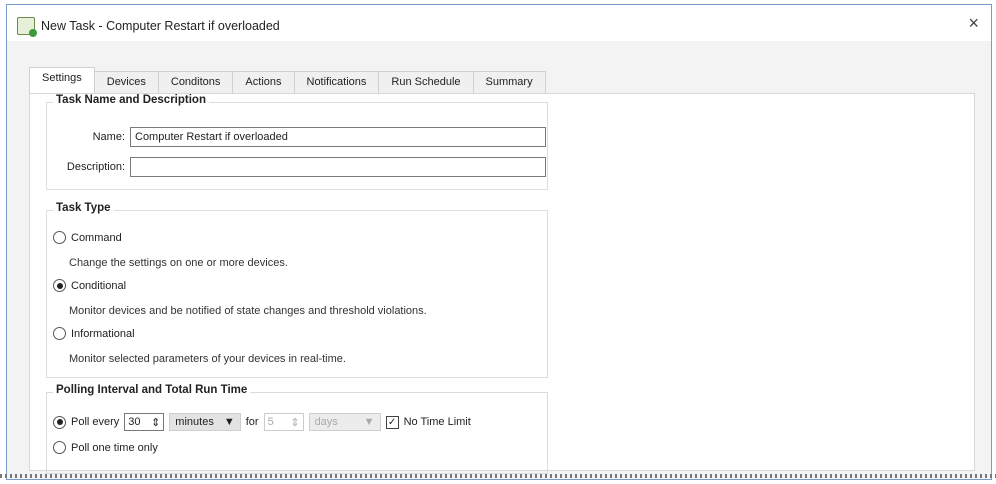  Describe the element at coordinates (114, 447) in the screenshot. I see `poll-once-label: Poll one time only` at that location.